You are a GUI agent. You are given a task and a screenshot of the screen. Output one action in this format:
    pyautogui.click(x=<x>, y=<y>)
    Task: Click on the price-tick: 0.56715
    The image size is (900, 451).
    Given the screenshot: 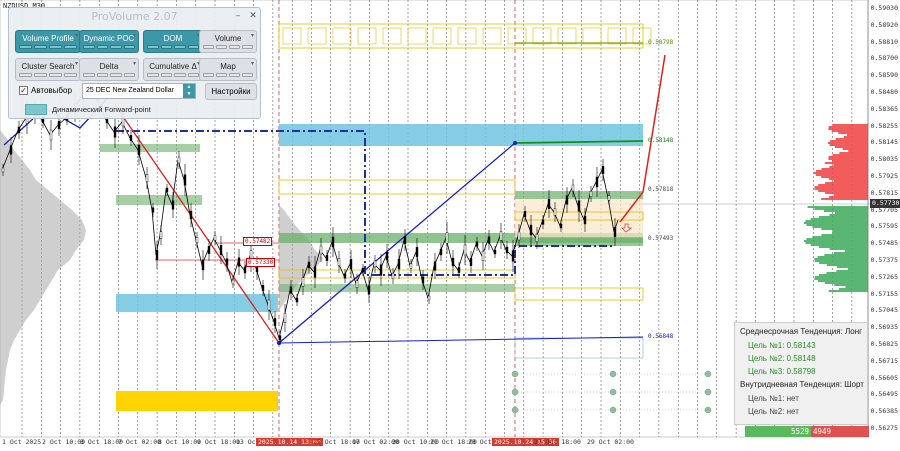 What is the action you would take?
    pyautogui.click(x=884, y=360)
    